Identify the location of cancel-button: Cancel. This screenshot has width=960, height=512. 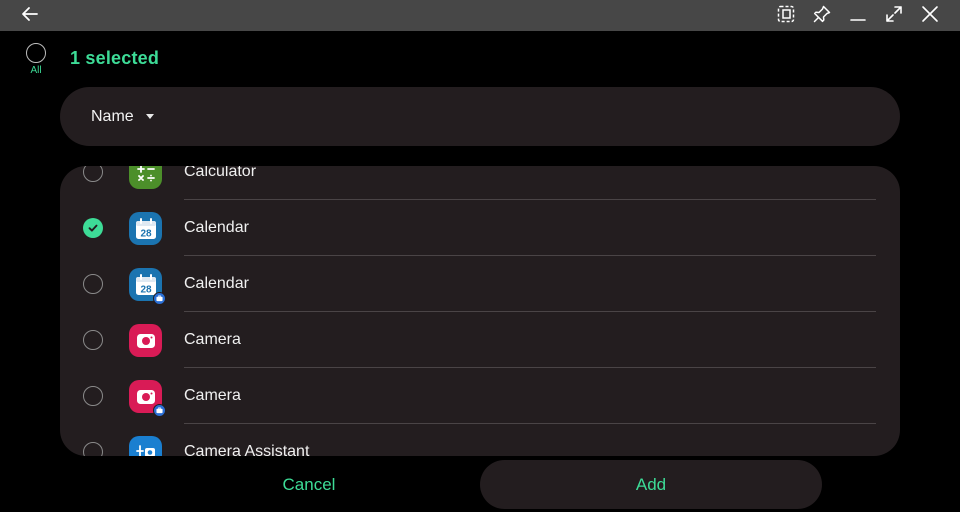
(309, 484).